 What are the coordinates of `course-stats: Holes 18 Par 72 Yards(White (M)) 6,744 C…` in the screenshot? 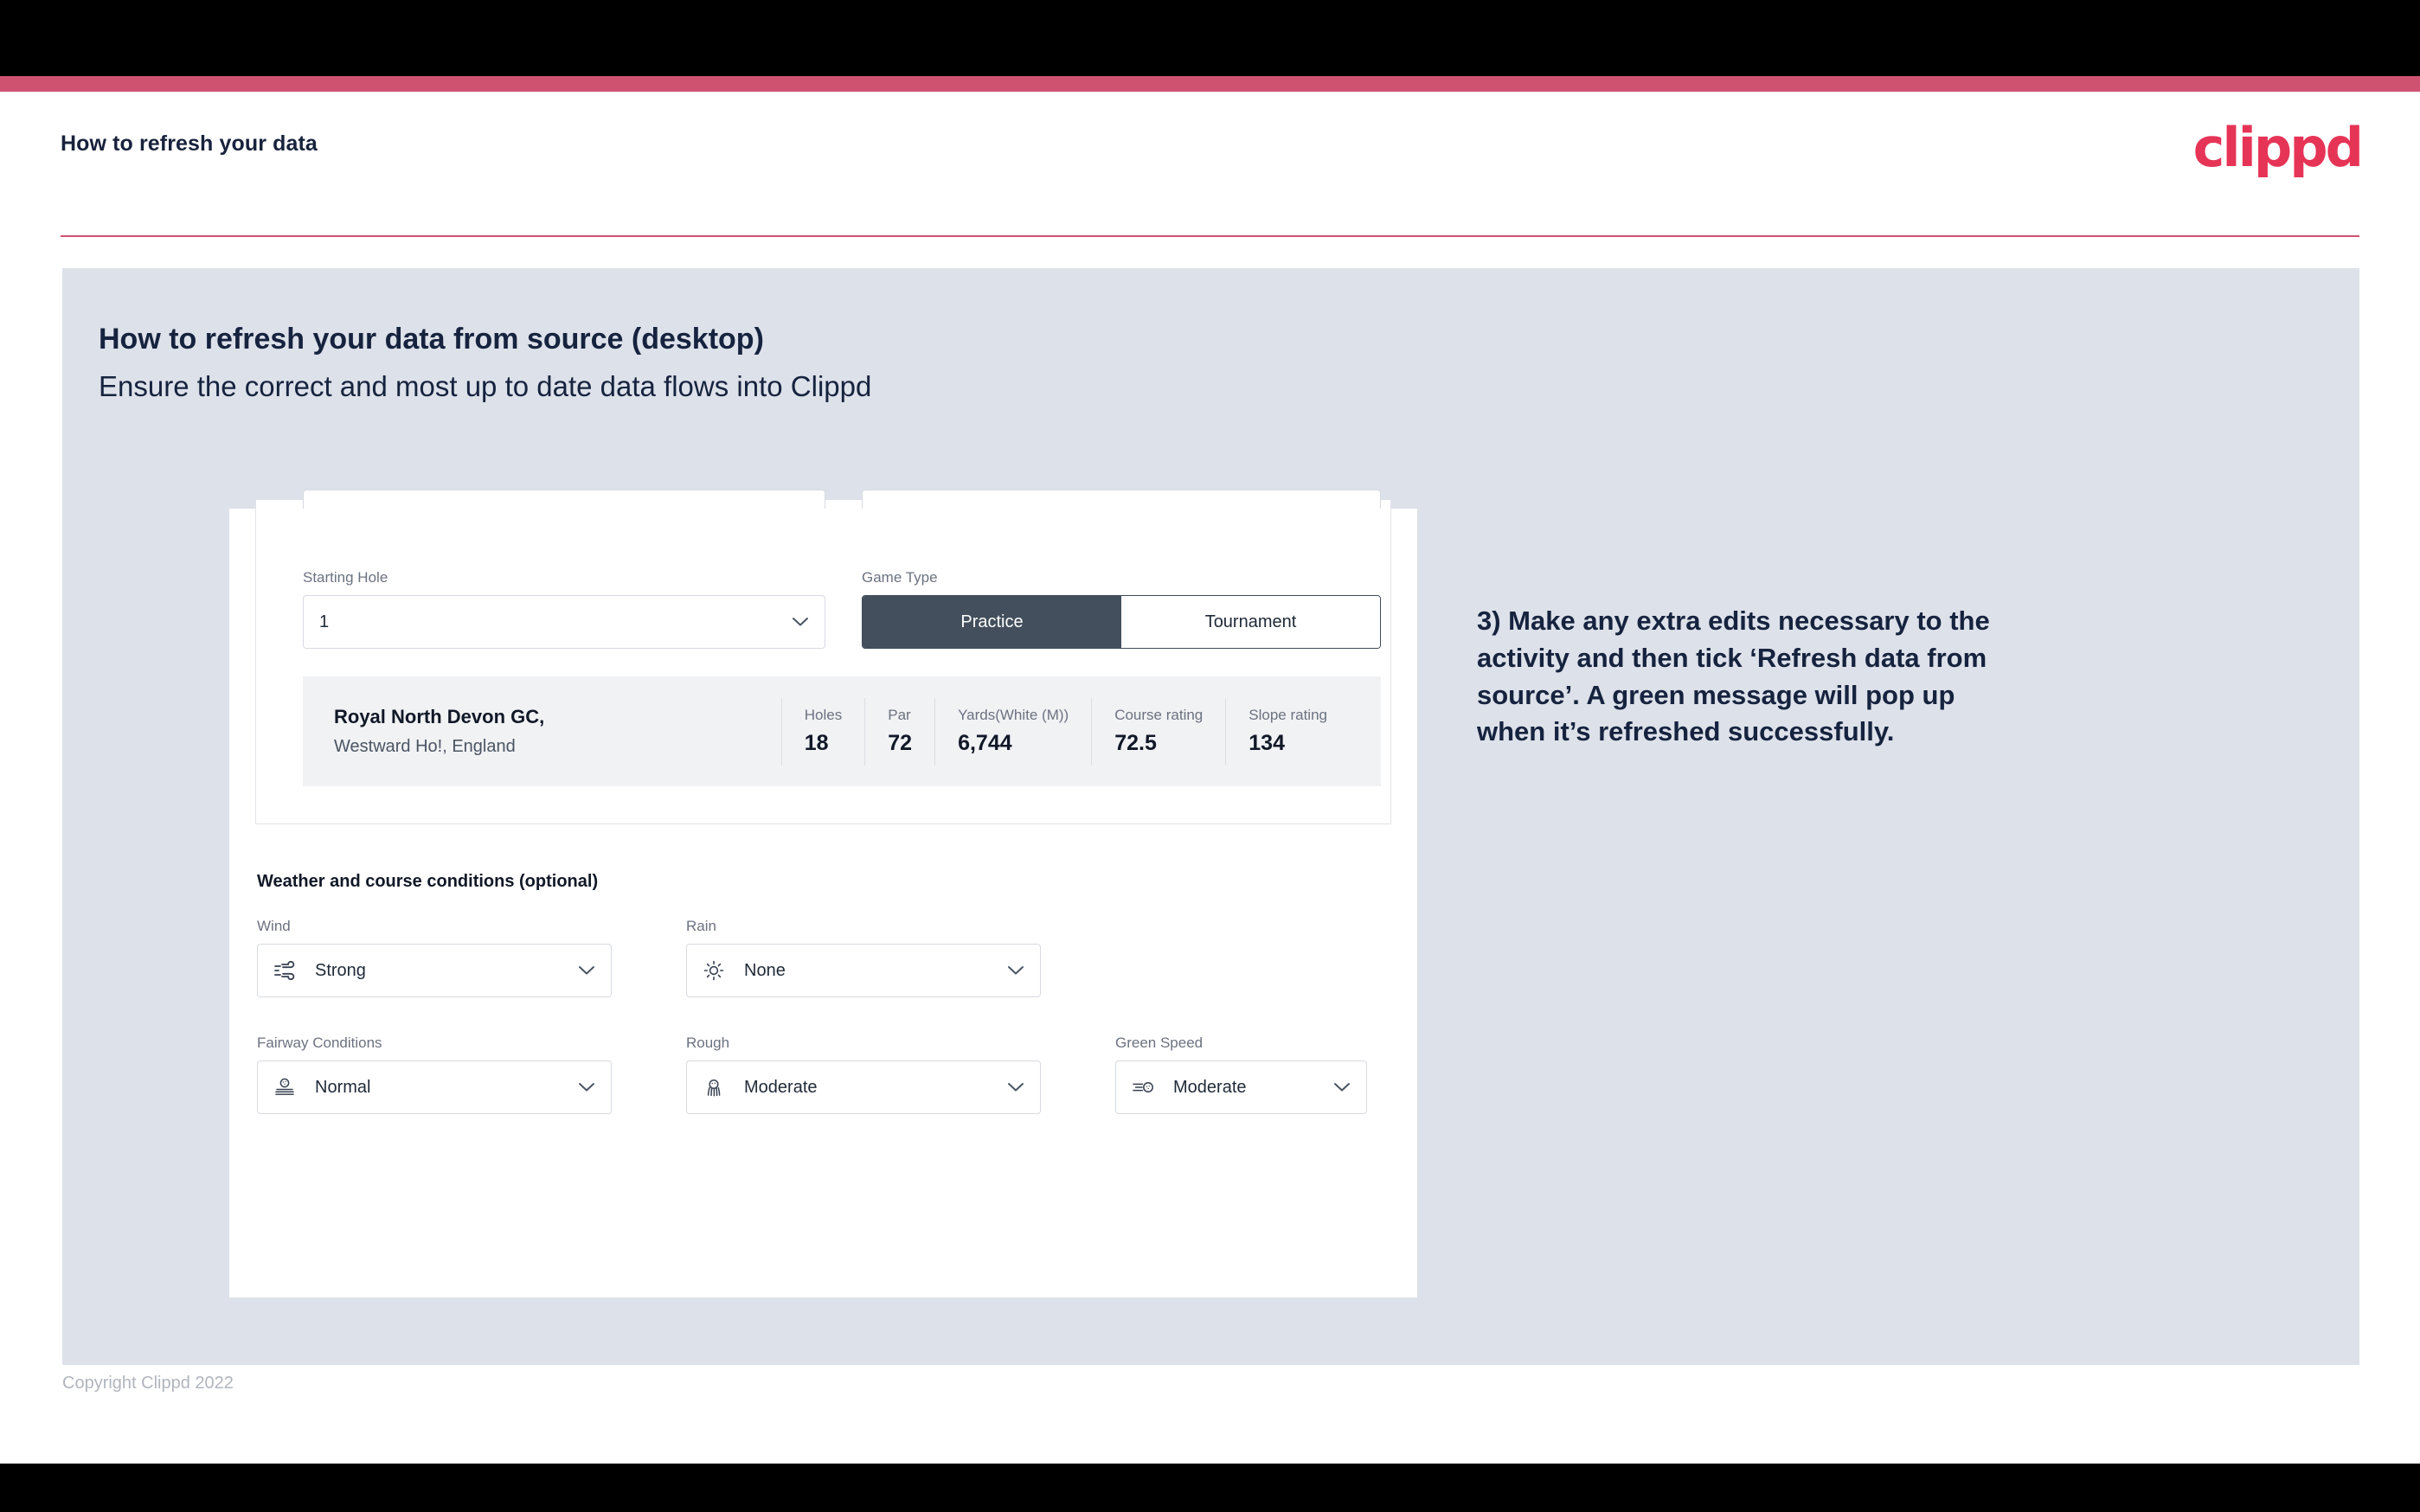 It's located at (1065, 731).